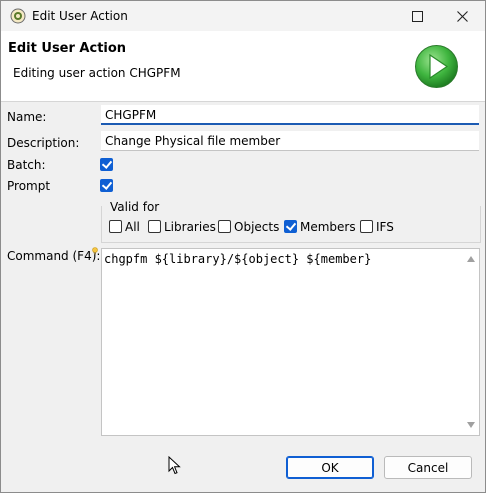 Image resolution: width=486 pixels, height=493 pixels. Describe the element at coordinates (106, 185) in the screenshot. I see `prompt-checkbox` at that location.